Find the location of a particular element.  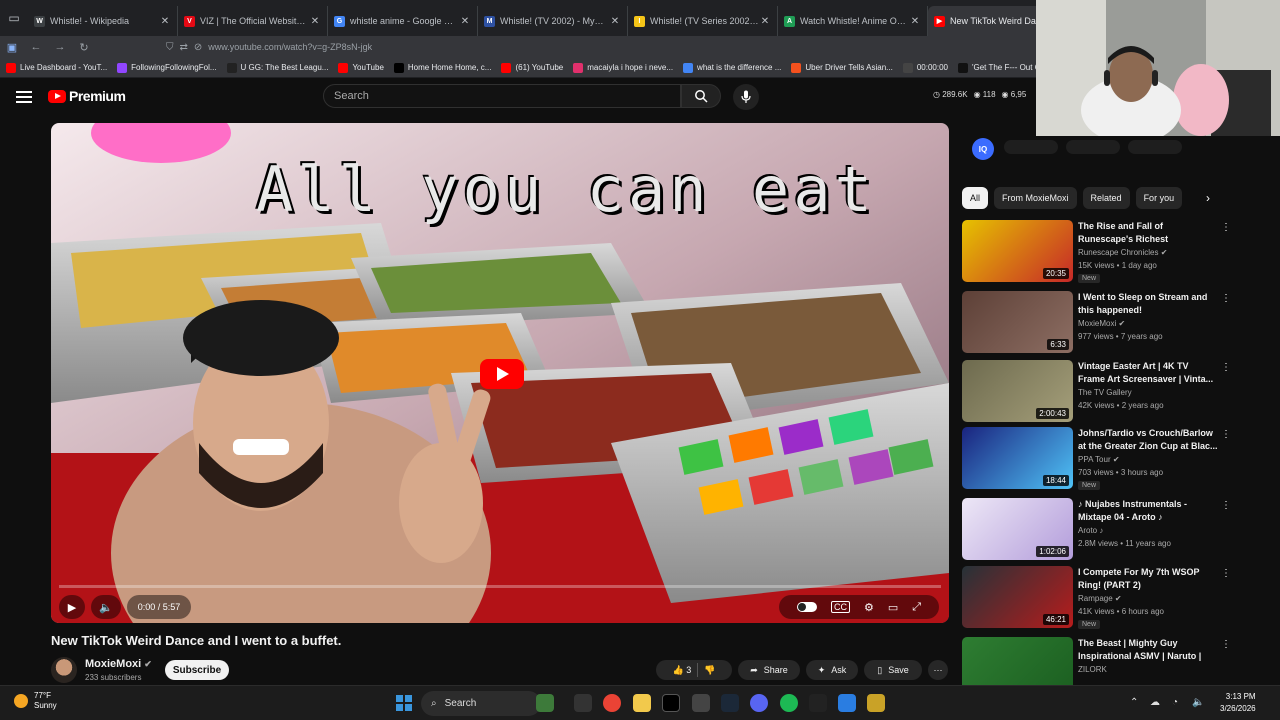

more-actions-button: ⋯ is located at coordinates (938, 670).